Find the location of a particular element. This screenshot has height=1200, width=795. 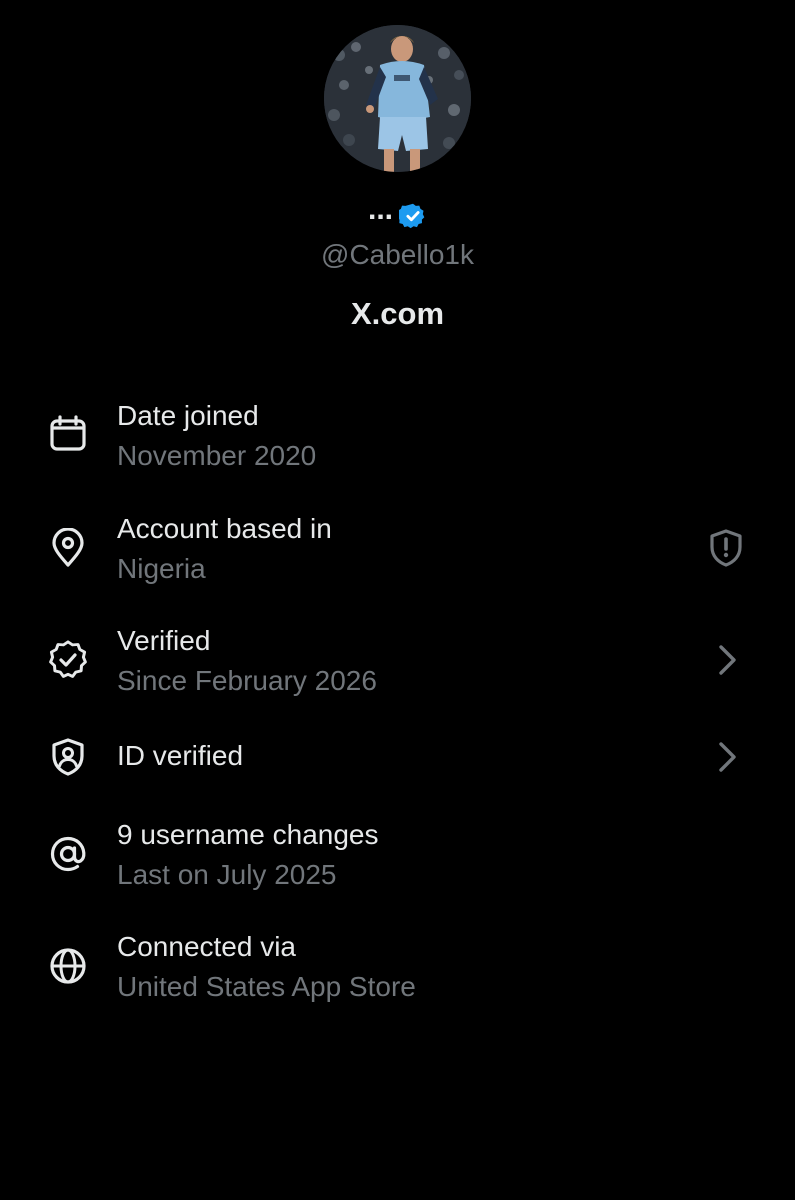

calendar-icon is located at coordinates (68, 433).